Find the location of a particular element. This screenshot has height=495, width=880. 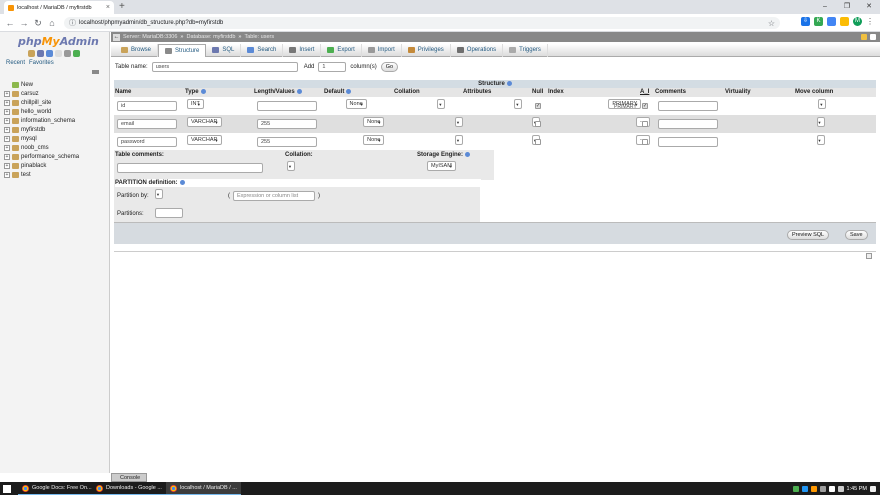

tab-recent: Recent is located at coordinates (15, 63).